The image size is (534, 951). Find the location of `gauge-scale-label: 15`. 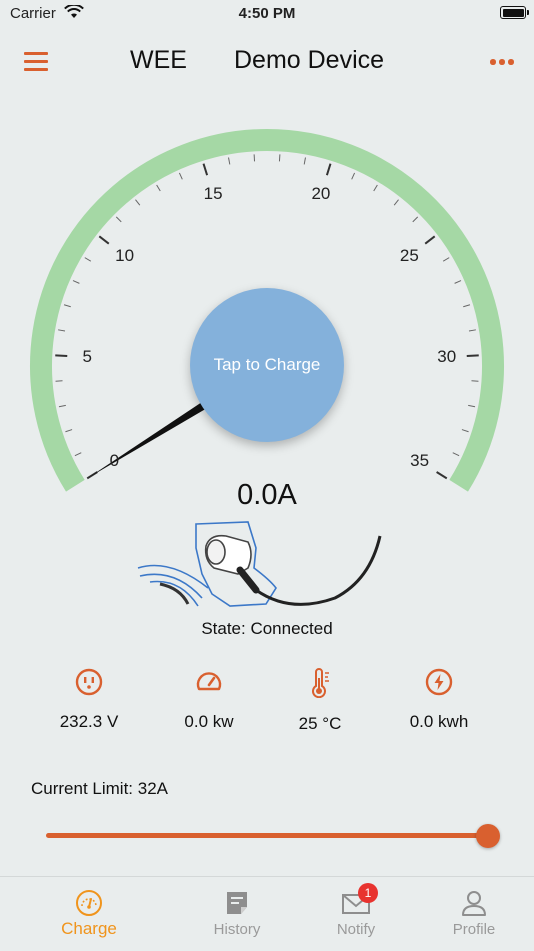

gauge-scale-label: 15 is located at coordinates (213, 194).